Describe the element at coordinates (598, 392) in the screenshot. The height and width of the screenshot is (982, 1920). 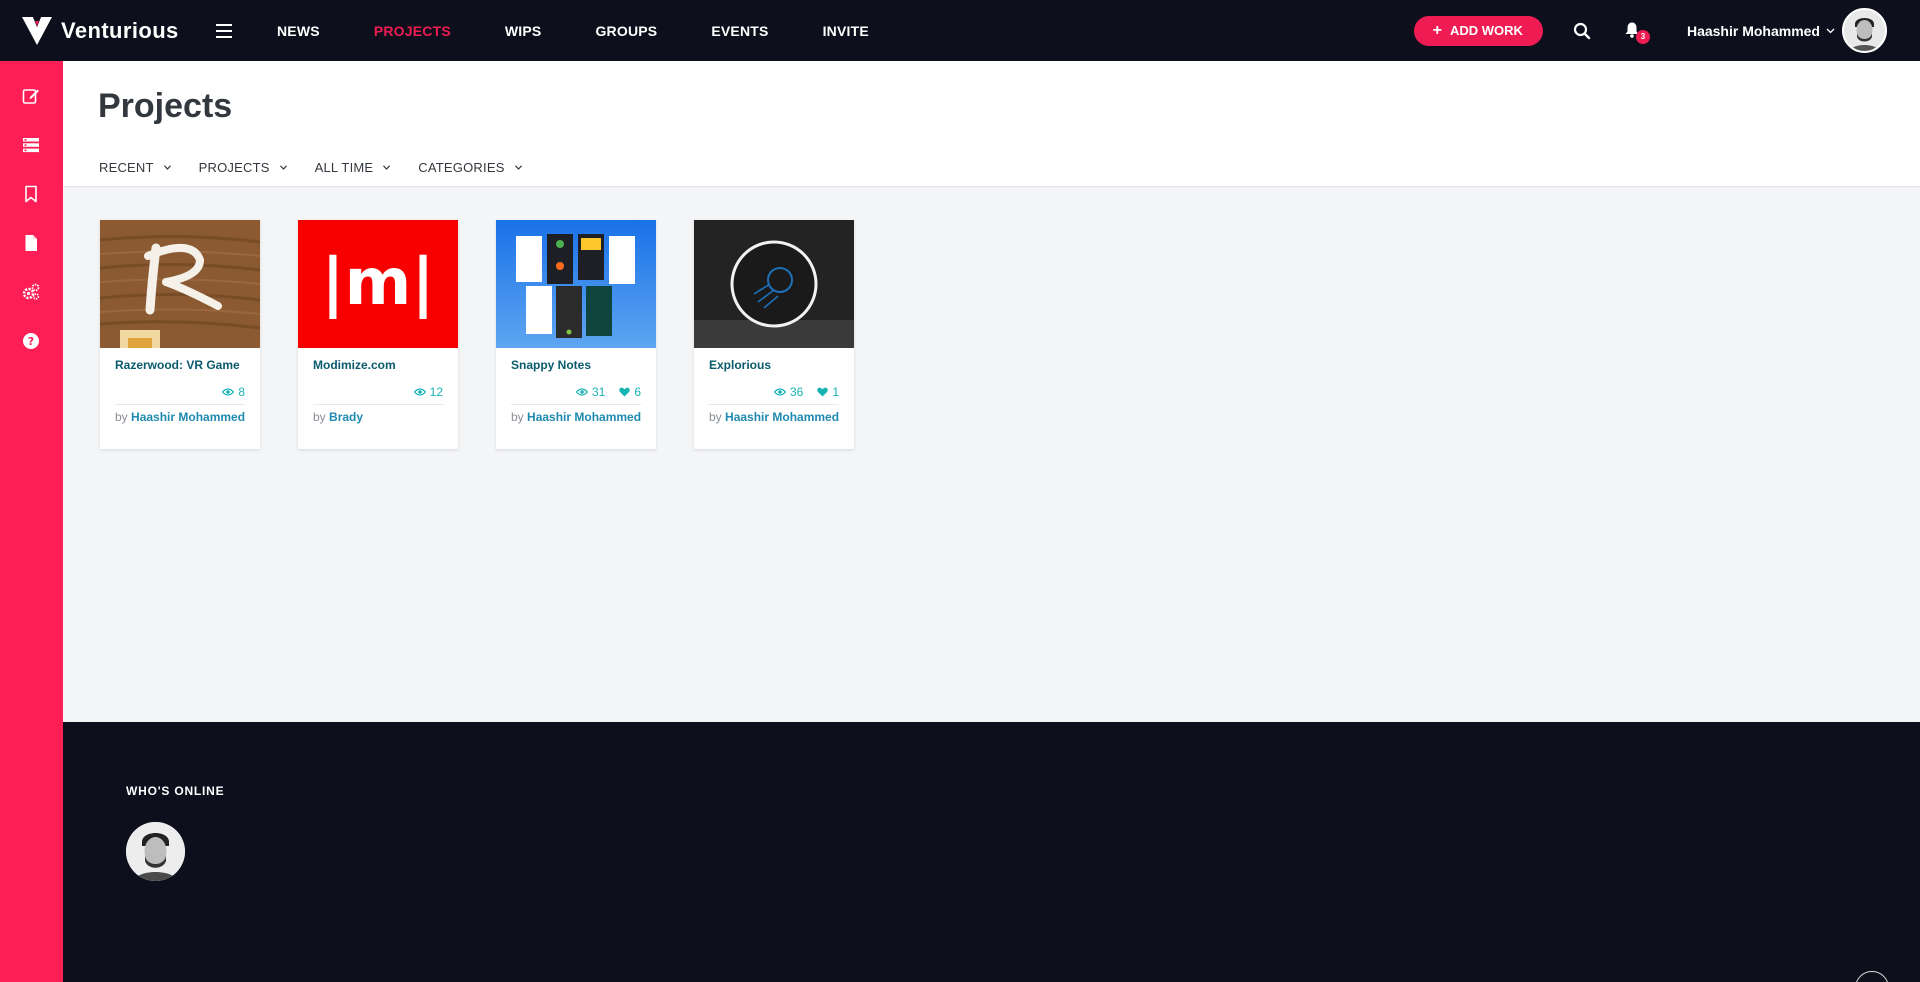
I see `views-count: 31` at that location.